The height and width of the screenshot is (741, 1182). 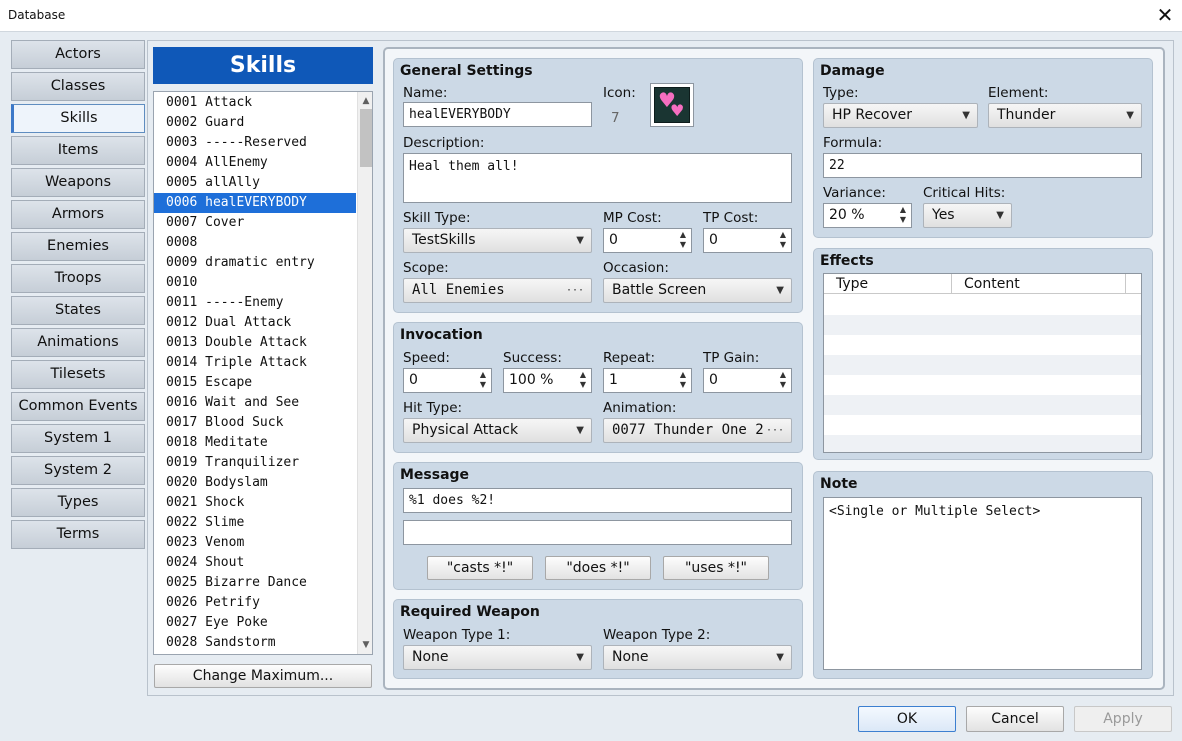 I want to click on category-system-1: System 1, so click(x=78, y=438).